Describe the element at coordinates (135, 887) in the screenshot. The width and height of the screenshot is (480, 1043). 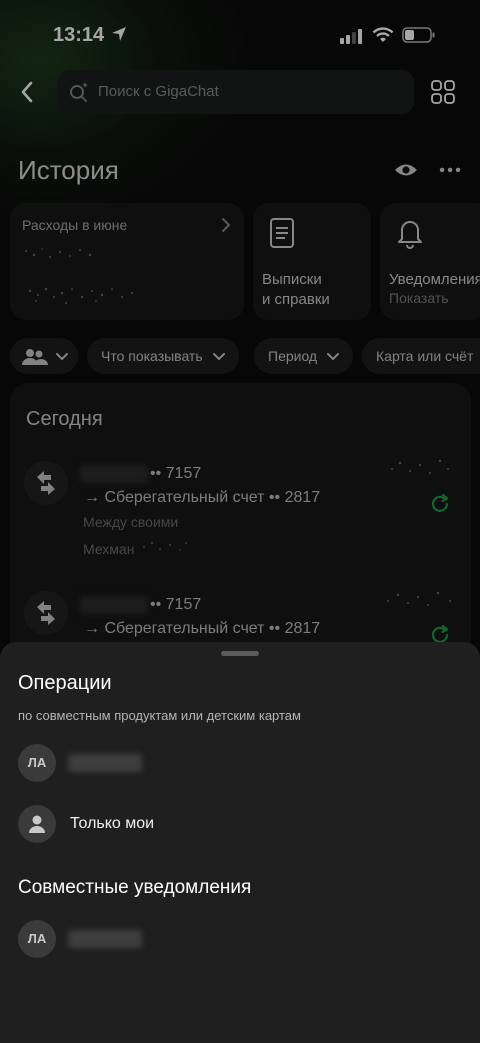
I see `joint-notifications-title: Совместные уведомления` at that location.